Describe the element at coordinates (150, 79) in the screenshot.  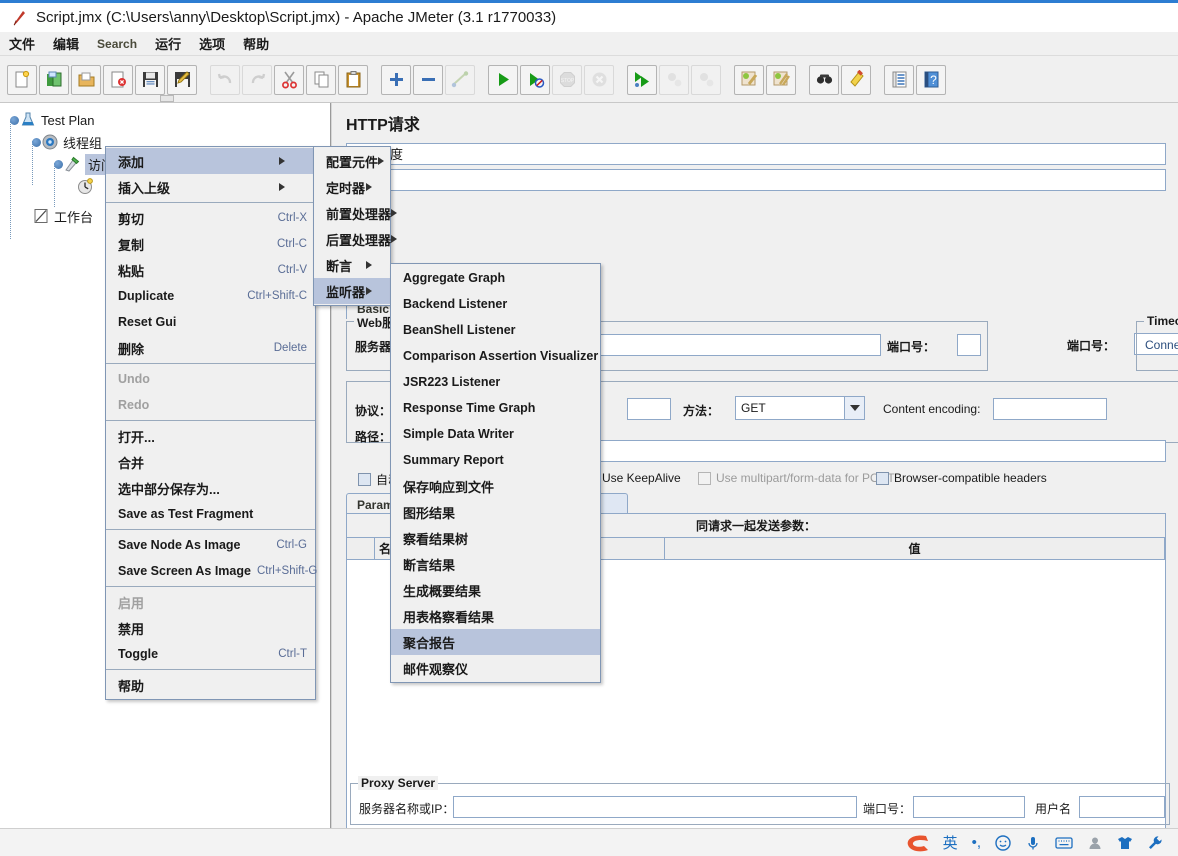
I see `save-icon` at that location.